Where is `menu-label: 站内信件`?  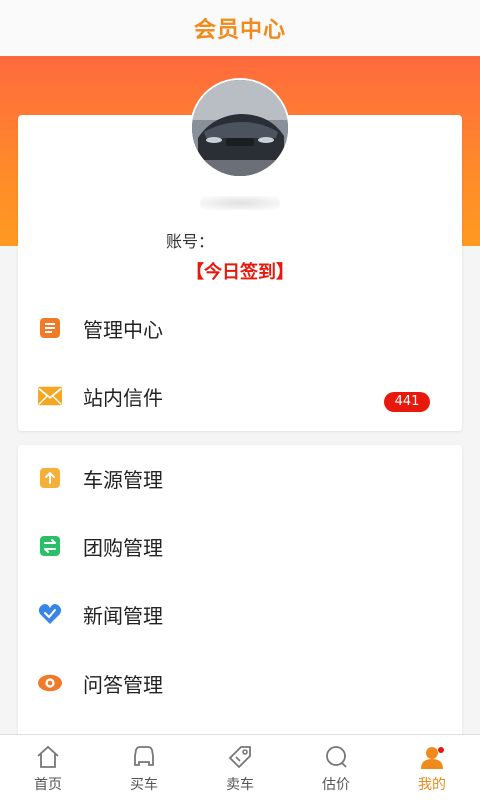 menu-label: 站内信件 is located at coordinates (123, 397).